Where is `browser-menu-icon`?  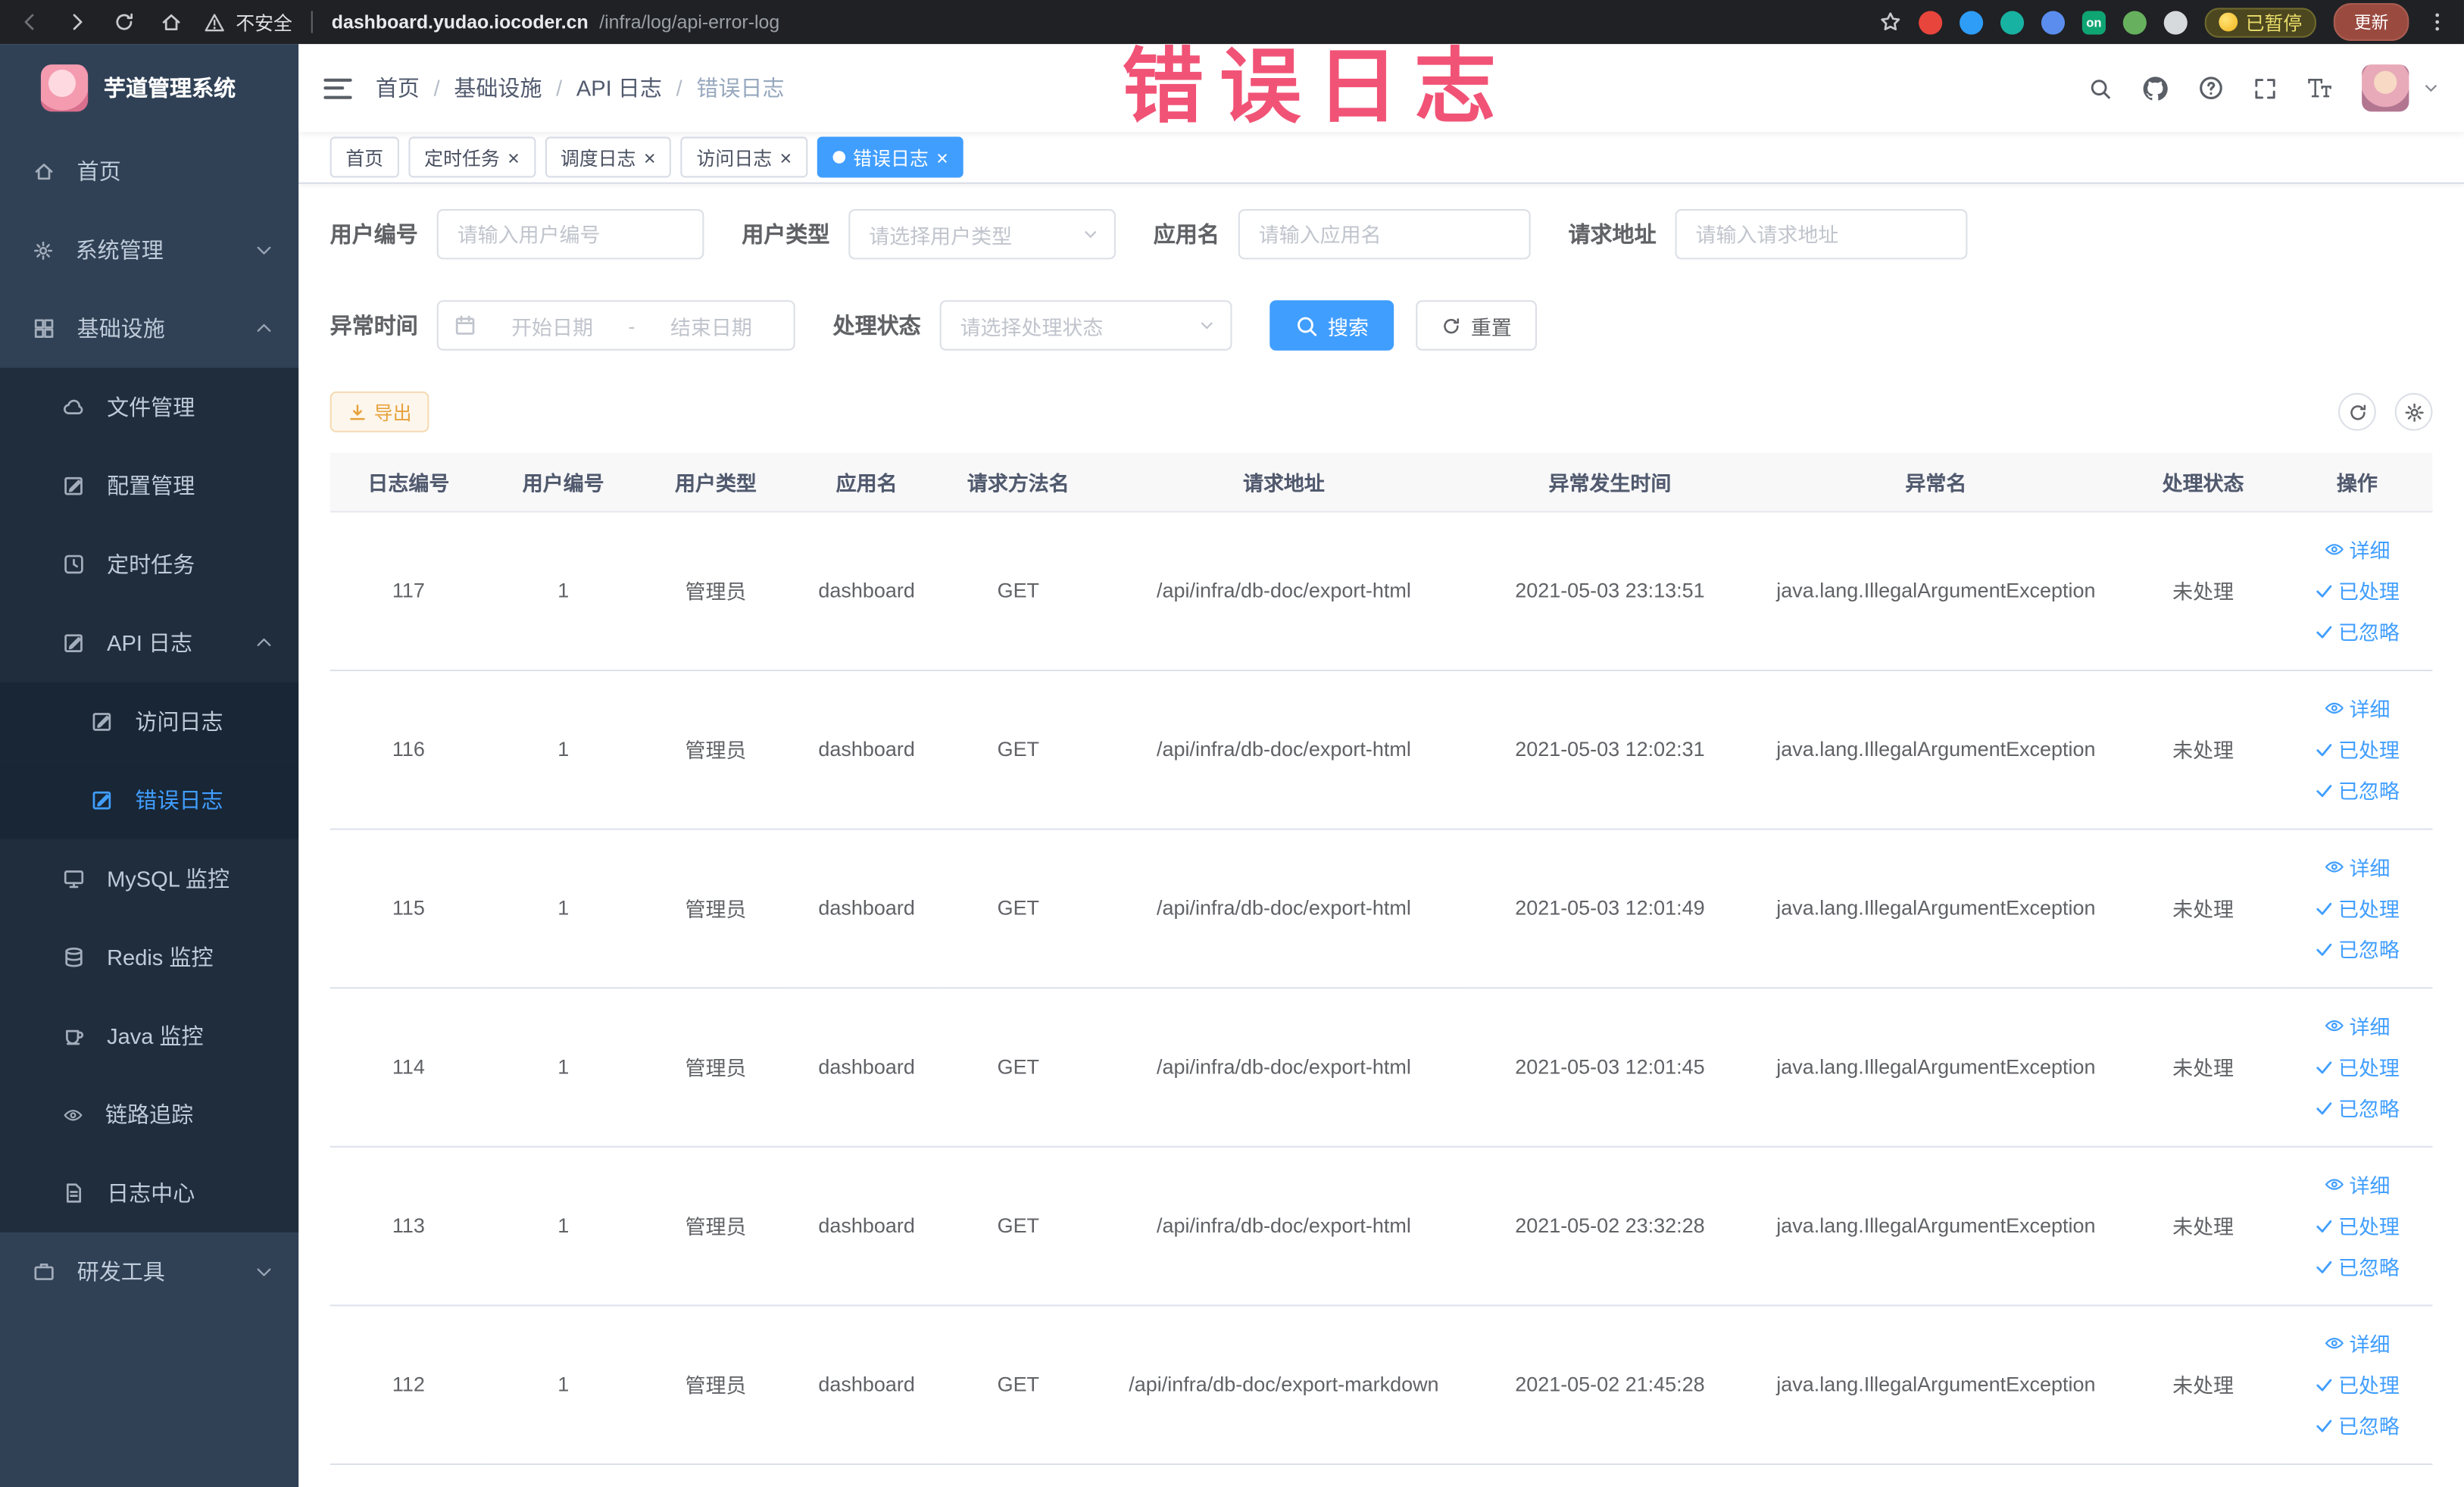
browser-menu-icon is located at coordinates (2437, 22).